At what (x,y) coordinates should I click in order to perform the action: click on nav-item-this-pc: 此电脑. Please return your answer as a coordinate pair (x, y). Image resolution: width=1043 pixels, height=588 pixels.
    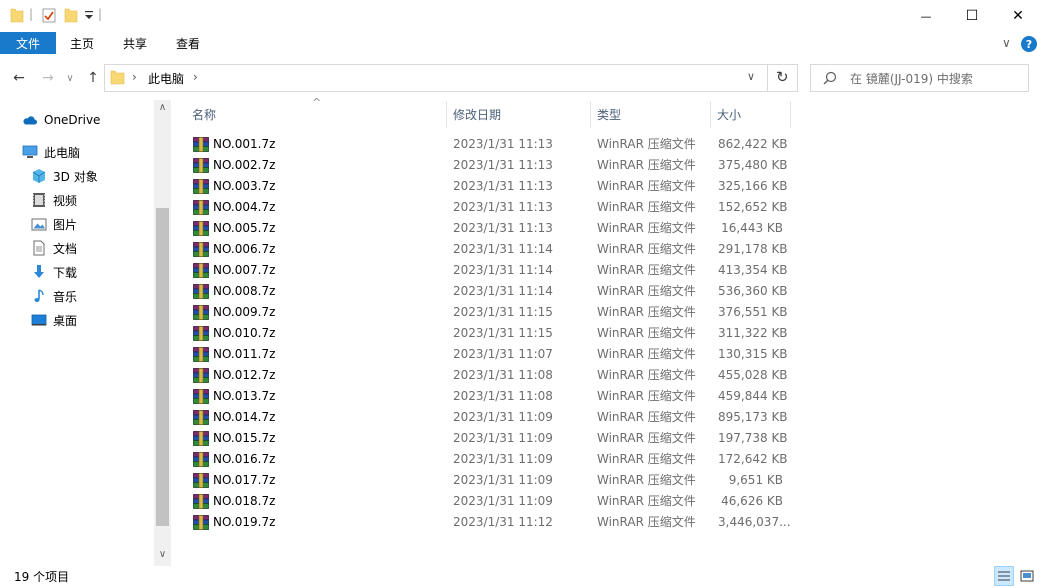
    Looking at the image, I should click on (51, 152).